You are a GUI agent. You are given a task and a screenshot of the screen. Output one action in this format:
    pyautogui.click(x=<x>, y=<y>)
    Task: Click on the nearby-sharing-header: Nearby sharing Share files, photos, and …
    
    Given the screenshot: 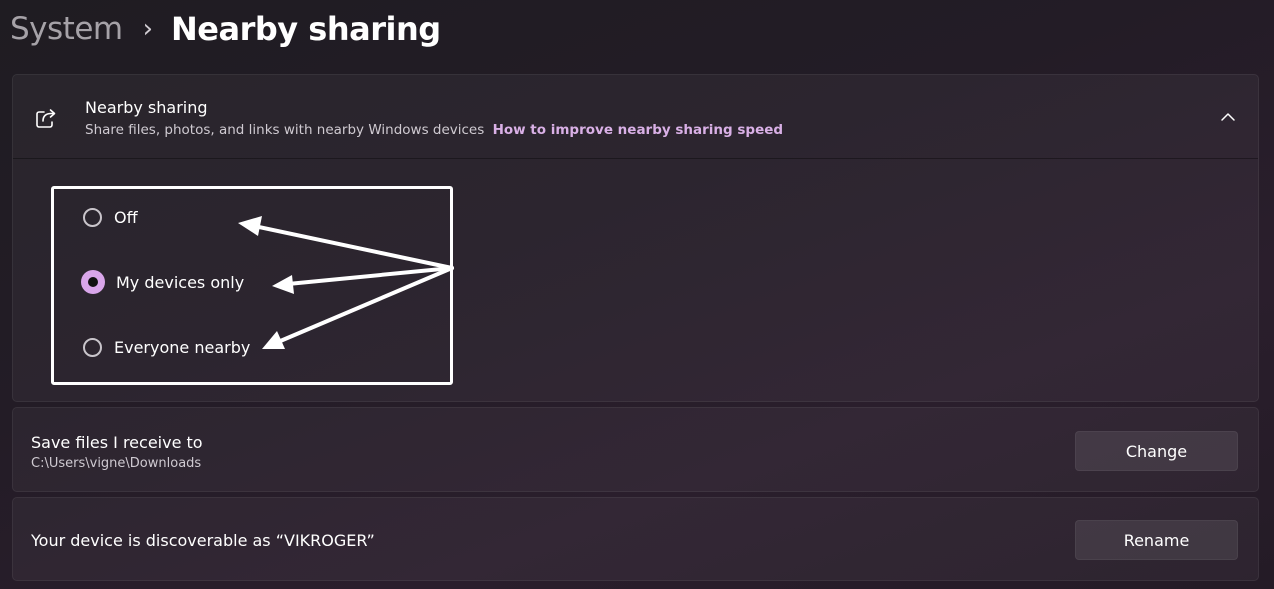 What is the action you would take?
    pyautogui.click(x=635, y=117)
    